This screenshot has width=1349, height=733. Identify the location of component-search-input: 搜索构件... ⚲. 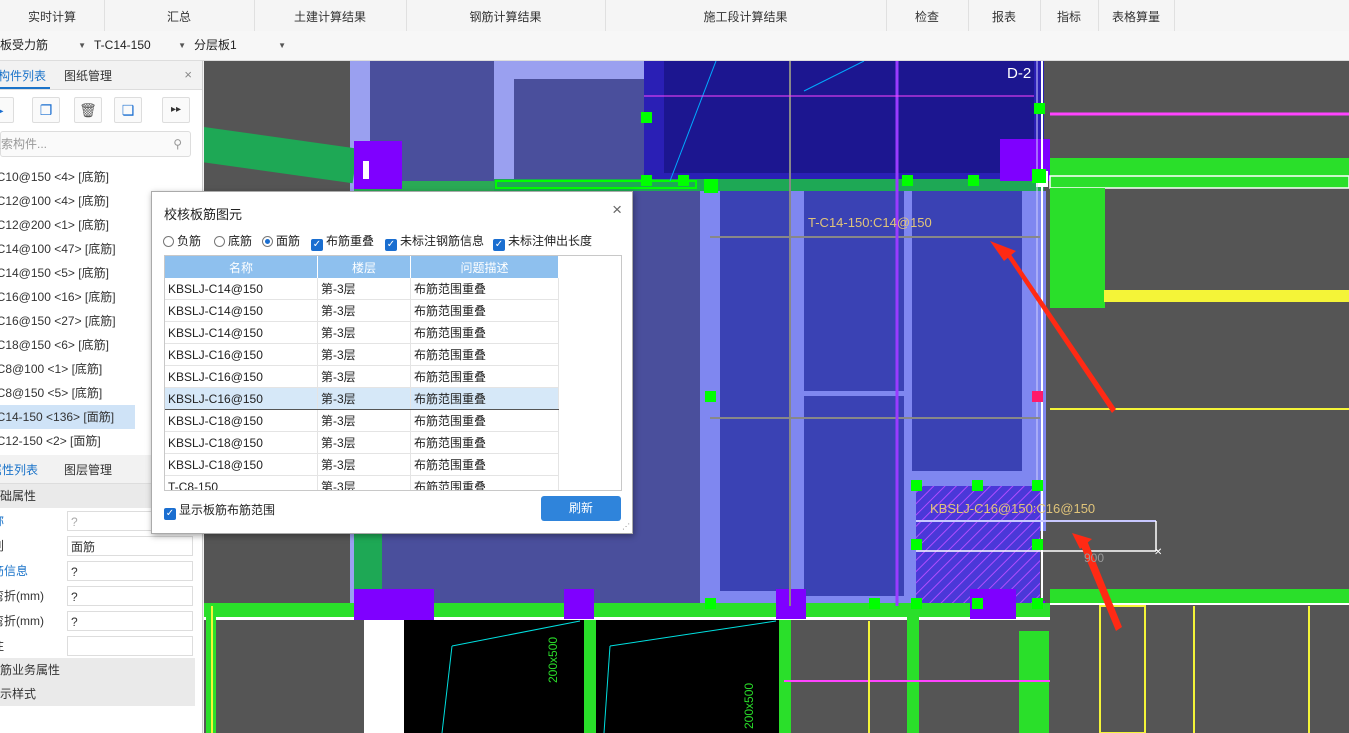
(95, 144).